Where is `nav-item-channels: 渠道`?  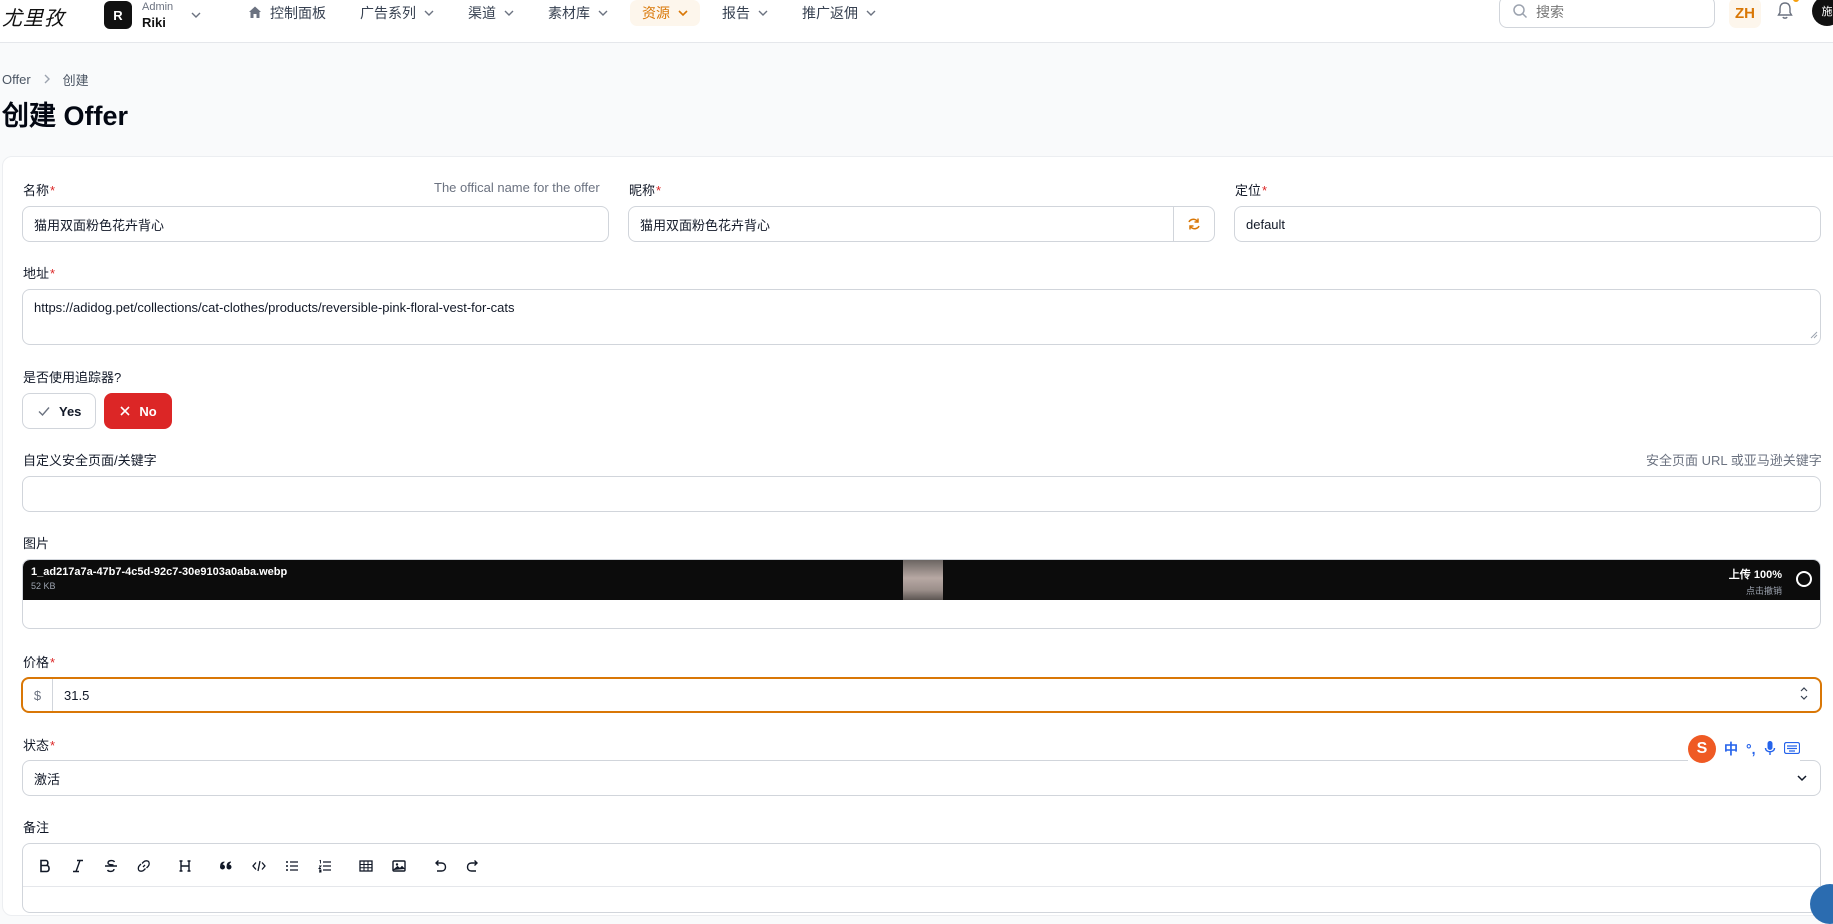
nav-item-channels: 渠道 is located at coordinates (491, 13).